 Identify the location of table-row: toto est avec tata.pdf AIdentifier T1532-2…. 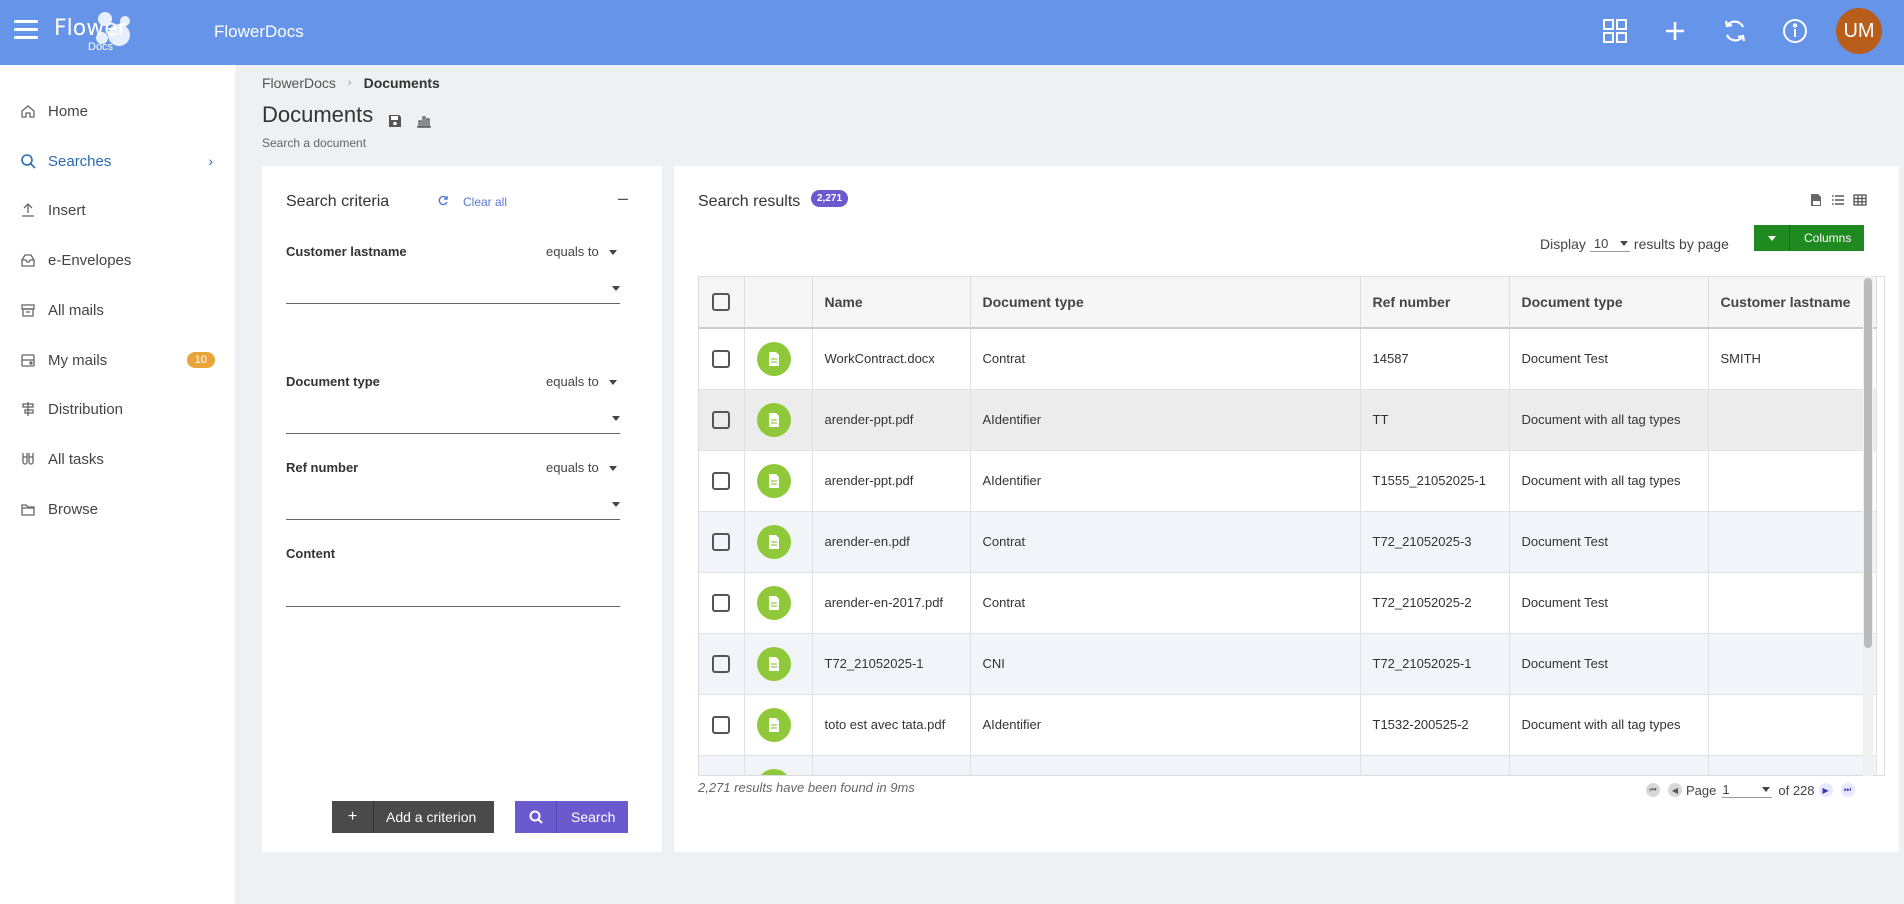
(1288, 725).